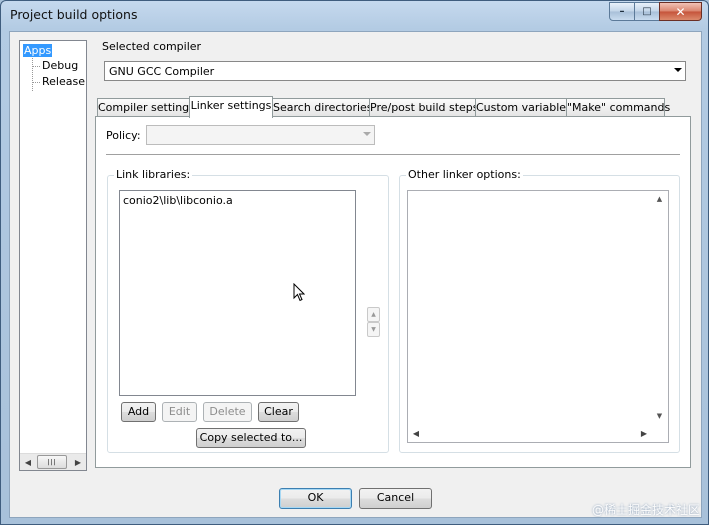 This screenshot has height=525, width=709. What do you see at coordinates (260, 135) in the screenshot?
I see `policy-select` at bounding box center [260, 135].